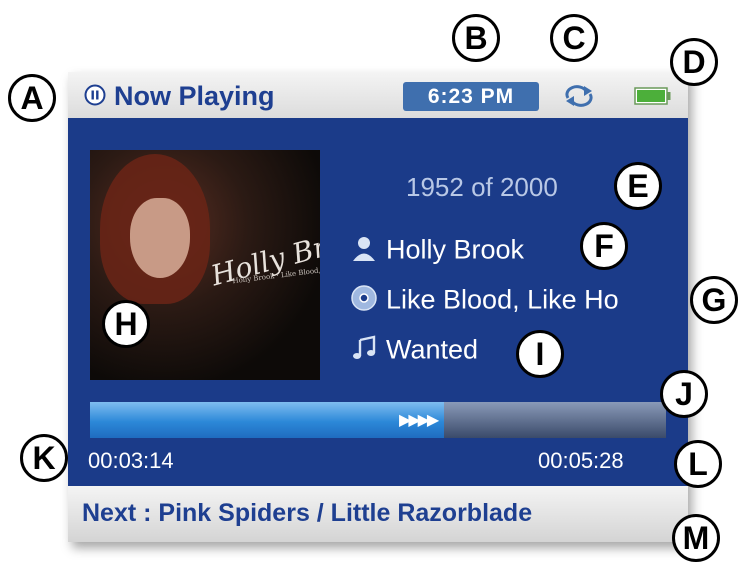 The width and height of the screenshot is (748, 568). I want to click on song-title: Wanted, so click(432, 349).